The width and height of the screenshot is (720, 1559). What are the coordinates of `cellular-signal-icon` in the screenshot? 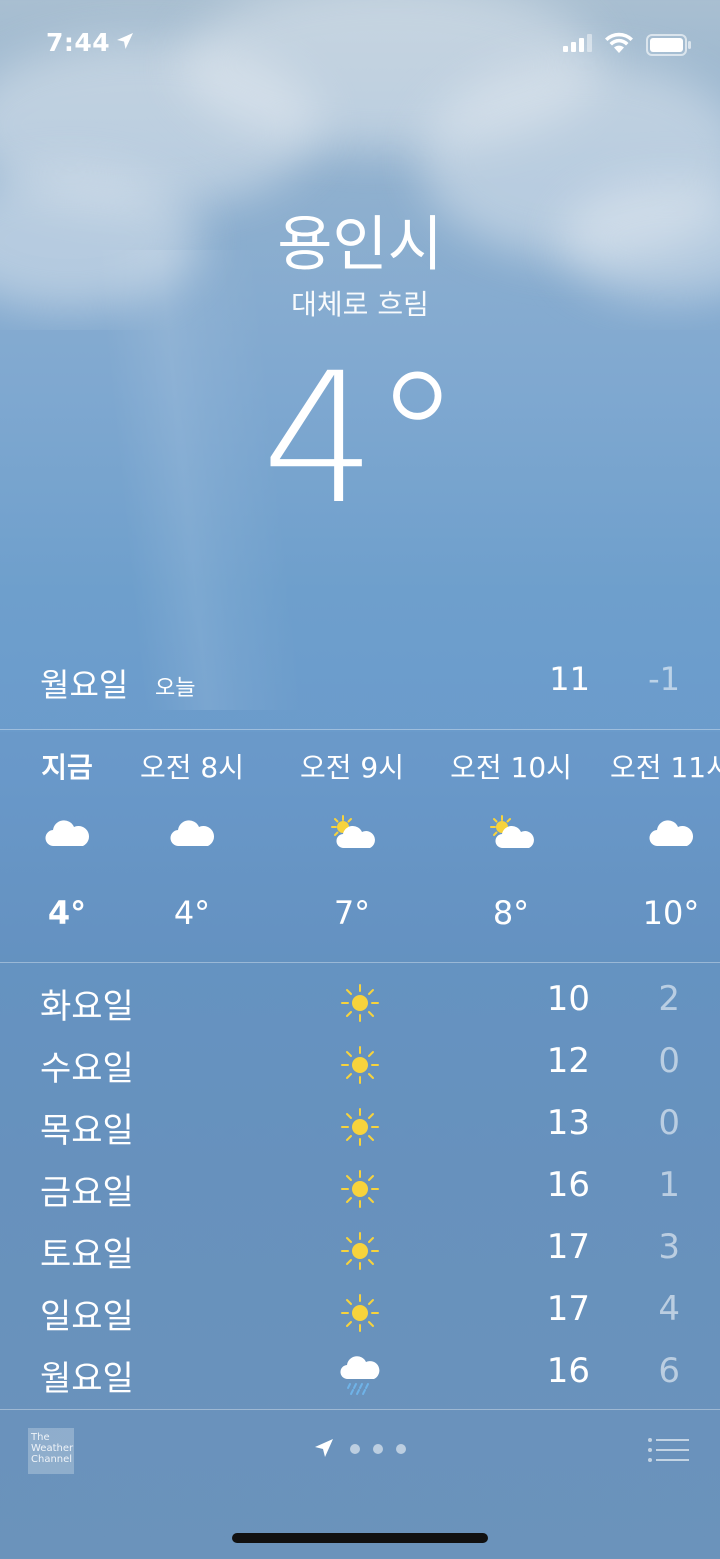 It's located at (578, 45).